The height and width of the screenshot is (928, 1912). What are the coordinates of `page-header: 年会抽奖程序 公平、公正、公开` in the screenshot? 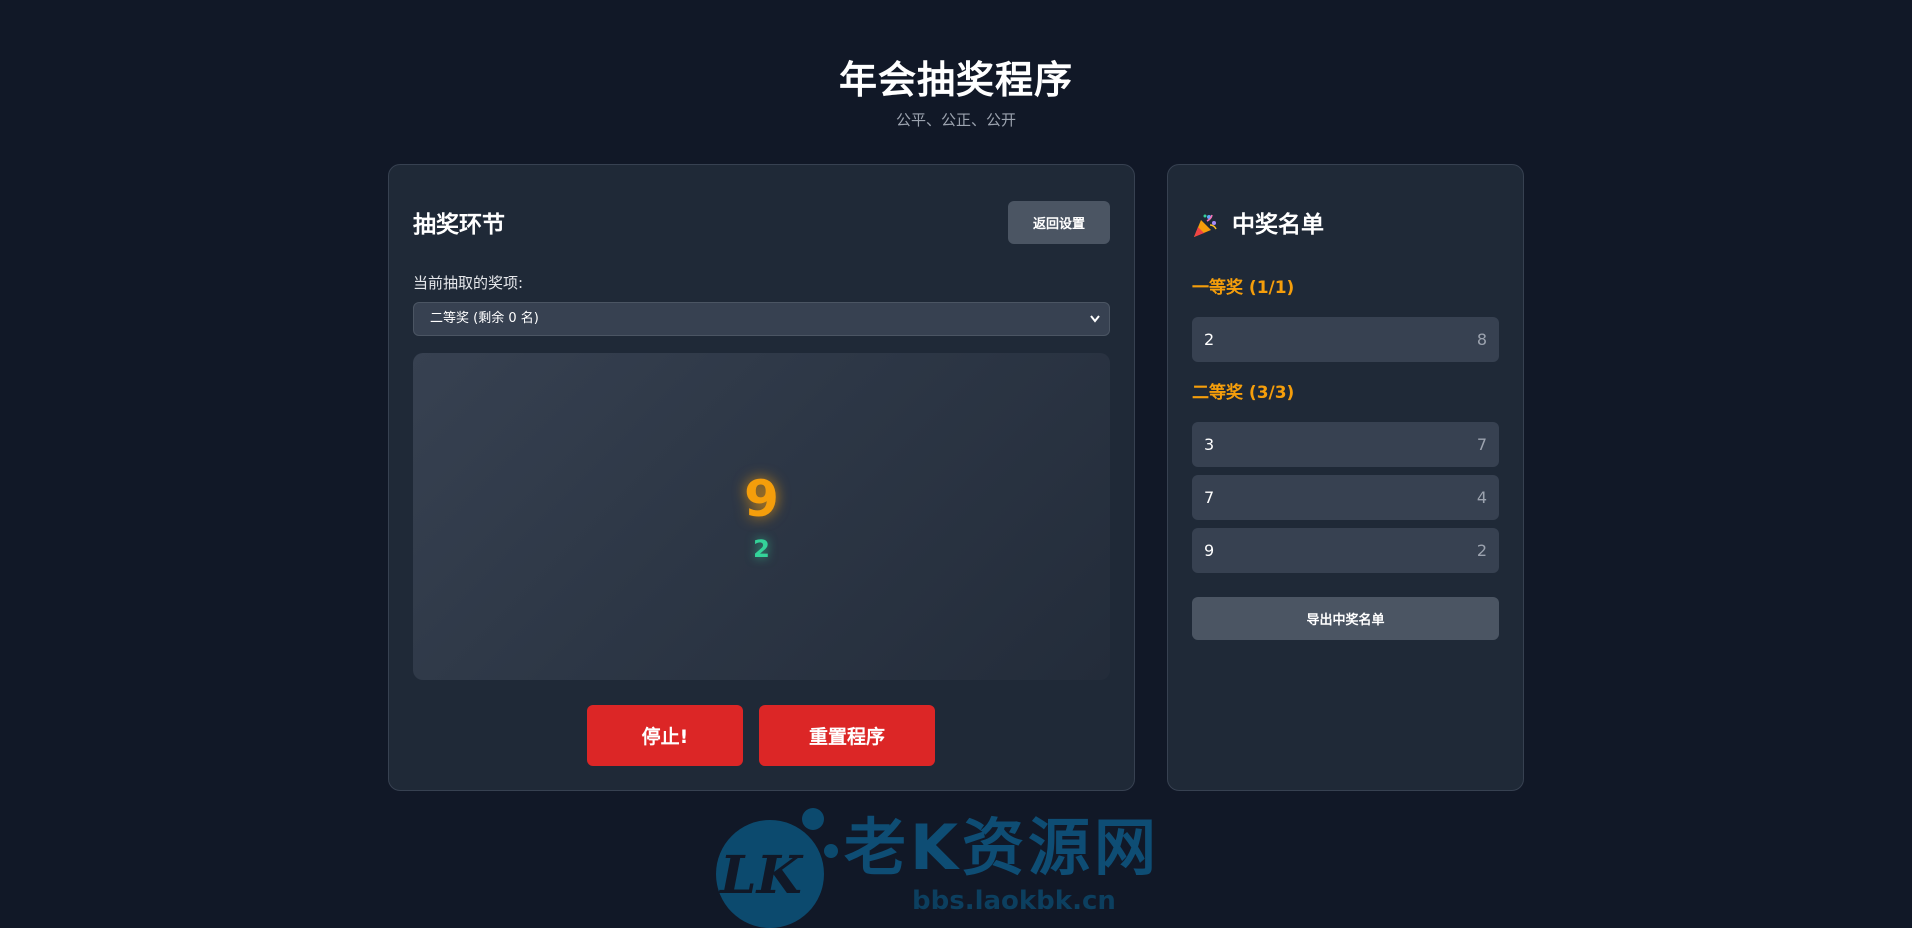 It's located at (956, 93).